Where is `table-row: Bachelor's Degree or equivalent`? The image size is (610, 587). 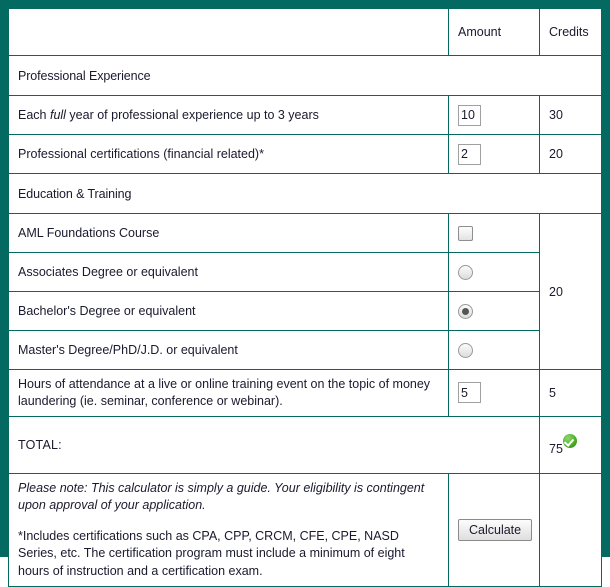
table-row: Bachelor's Degree or equivalent is located at coordinates (305, 311).